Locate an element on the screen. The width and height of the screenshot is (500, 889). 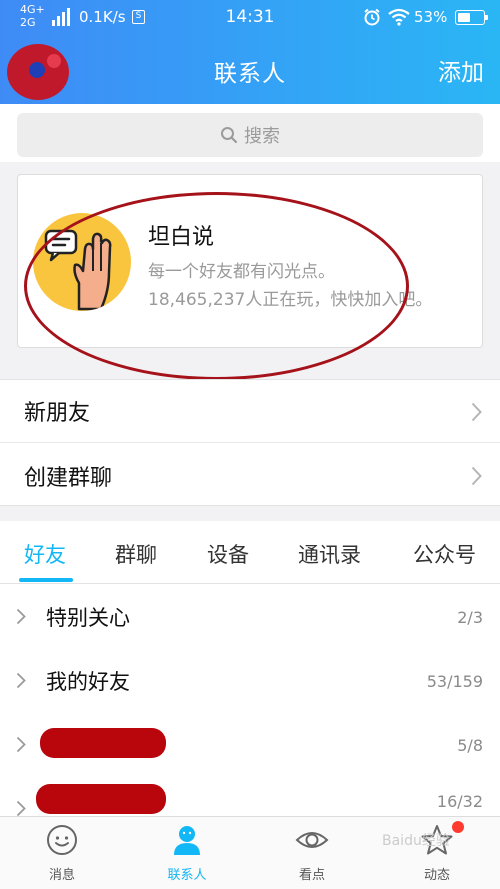
bottom-nav: 消息 联系人 看点 动态 is located at coordinates (250, 852).